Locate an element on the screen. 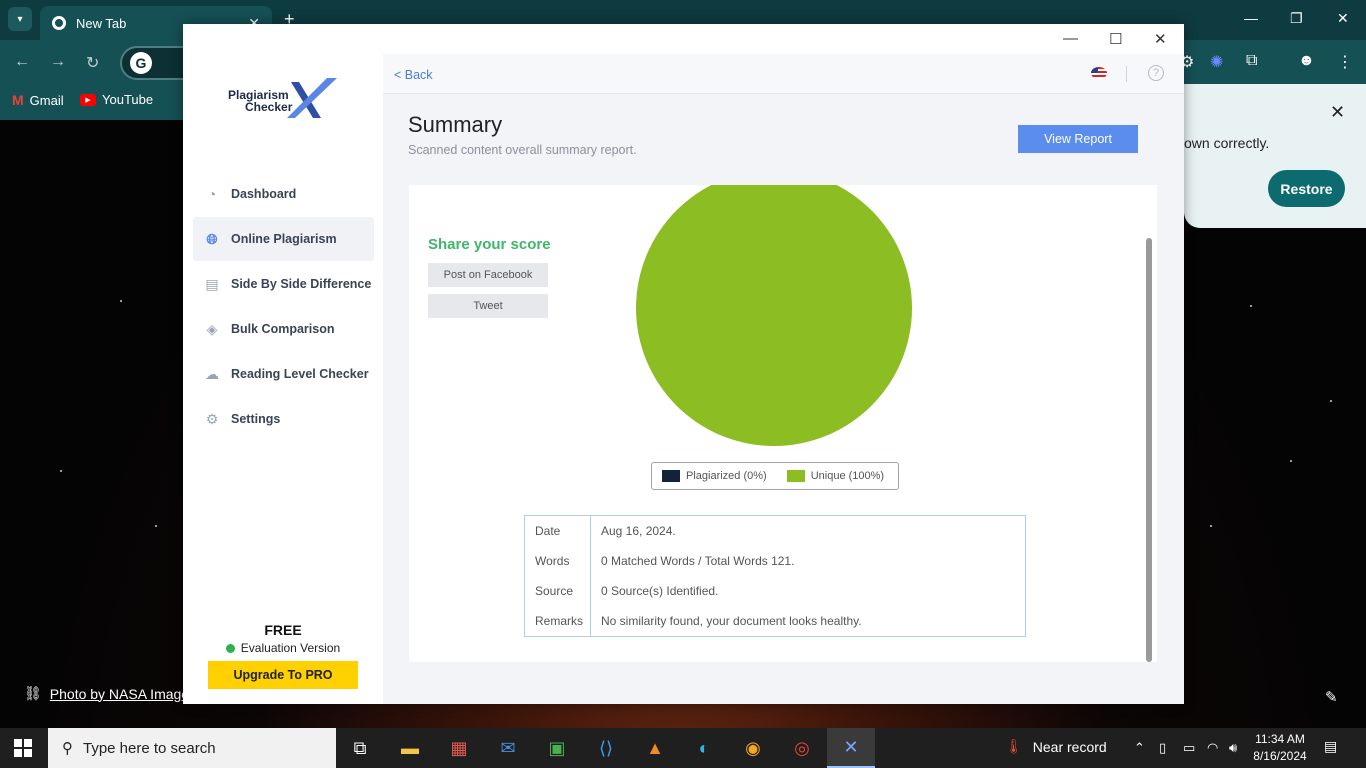 The width and height of the screenshot is (1366, 768). bookmark-label: YouTube is located at coordinates (128, 99).